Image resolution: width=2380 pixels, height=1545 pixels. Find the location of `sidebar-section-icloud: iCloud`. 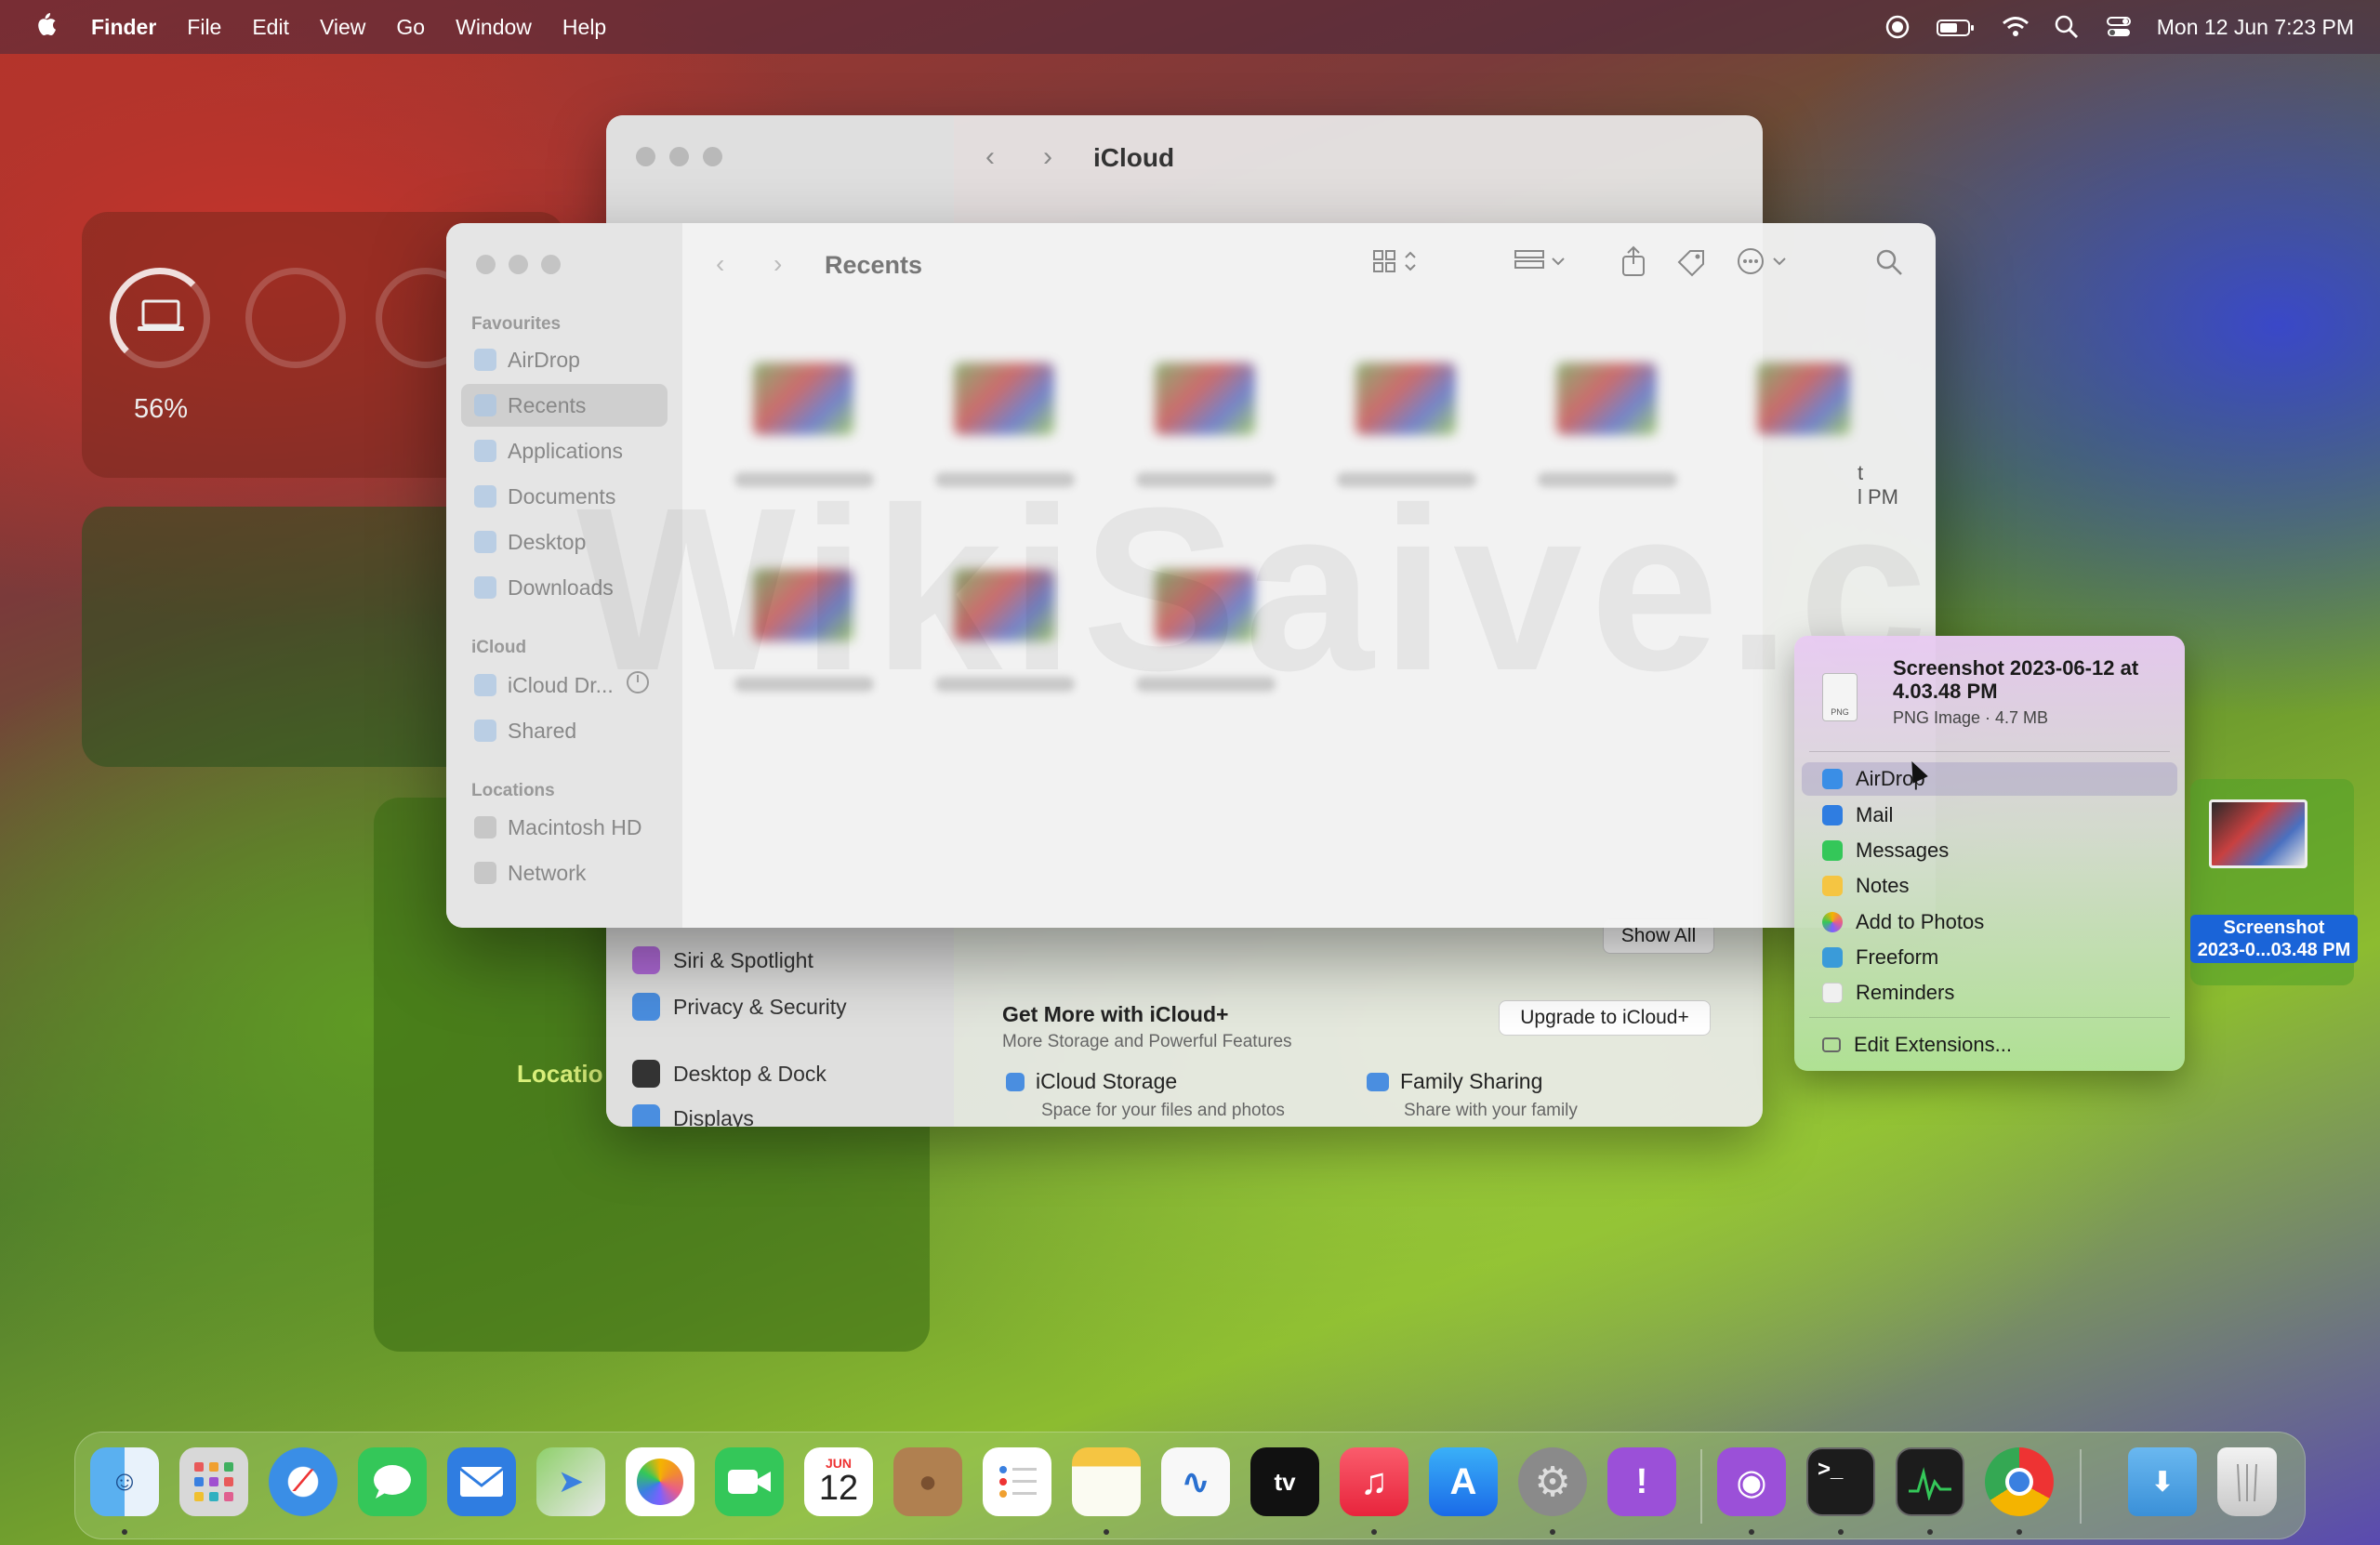

sidebar-section-icloud: iCloud is located at coordinates (499, 648).